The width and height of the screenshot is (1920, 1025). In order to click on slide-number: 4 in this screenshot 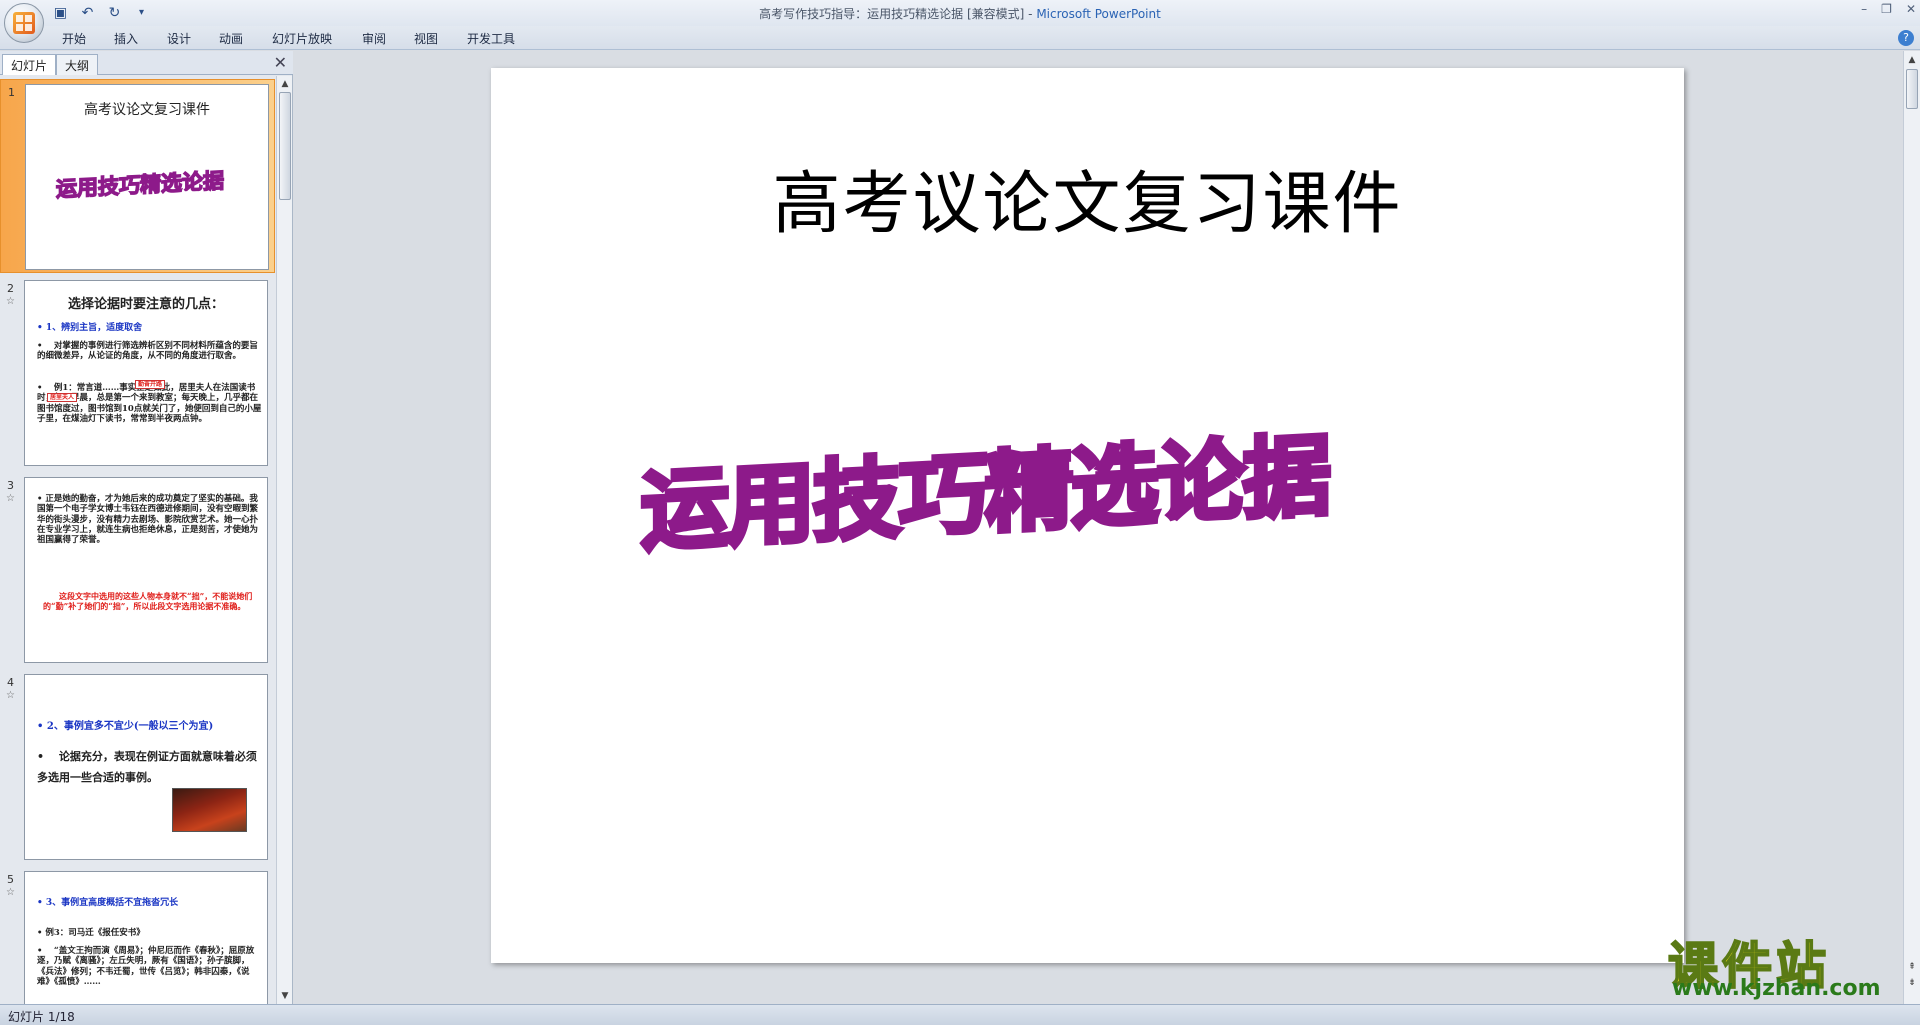, I will do `click(10, 682)`.